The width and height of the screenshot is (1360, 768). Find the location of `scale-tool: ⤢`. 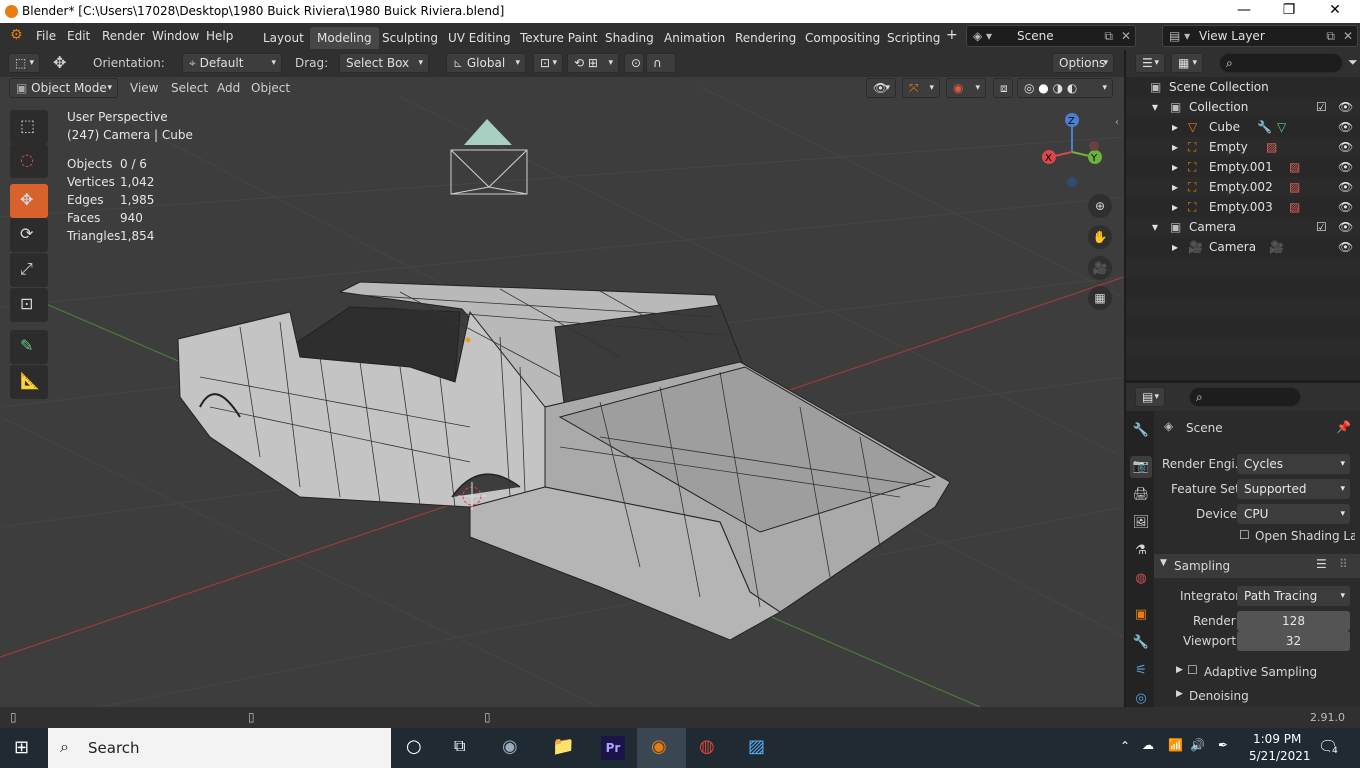

scale-tool: ⤢ is located at coordinates (29, 270).